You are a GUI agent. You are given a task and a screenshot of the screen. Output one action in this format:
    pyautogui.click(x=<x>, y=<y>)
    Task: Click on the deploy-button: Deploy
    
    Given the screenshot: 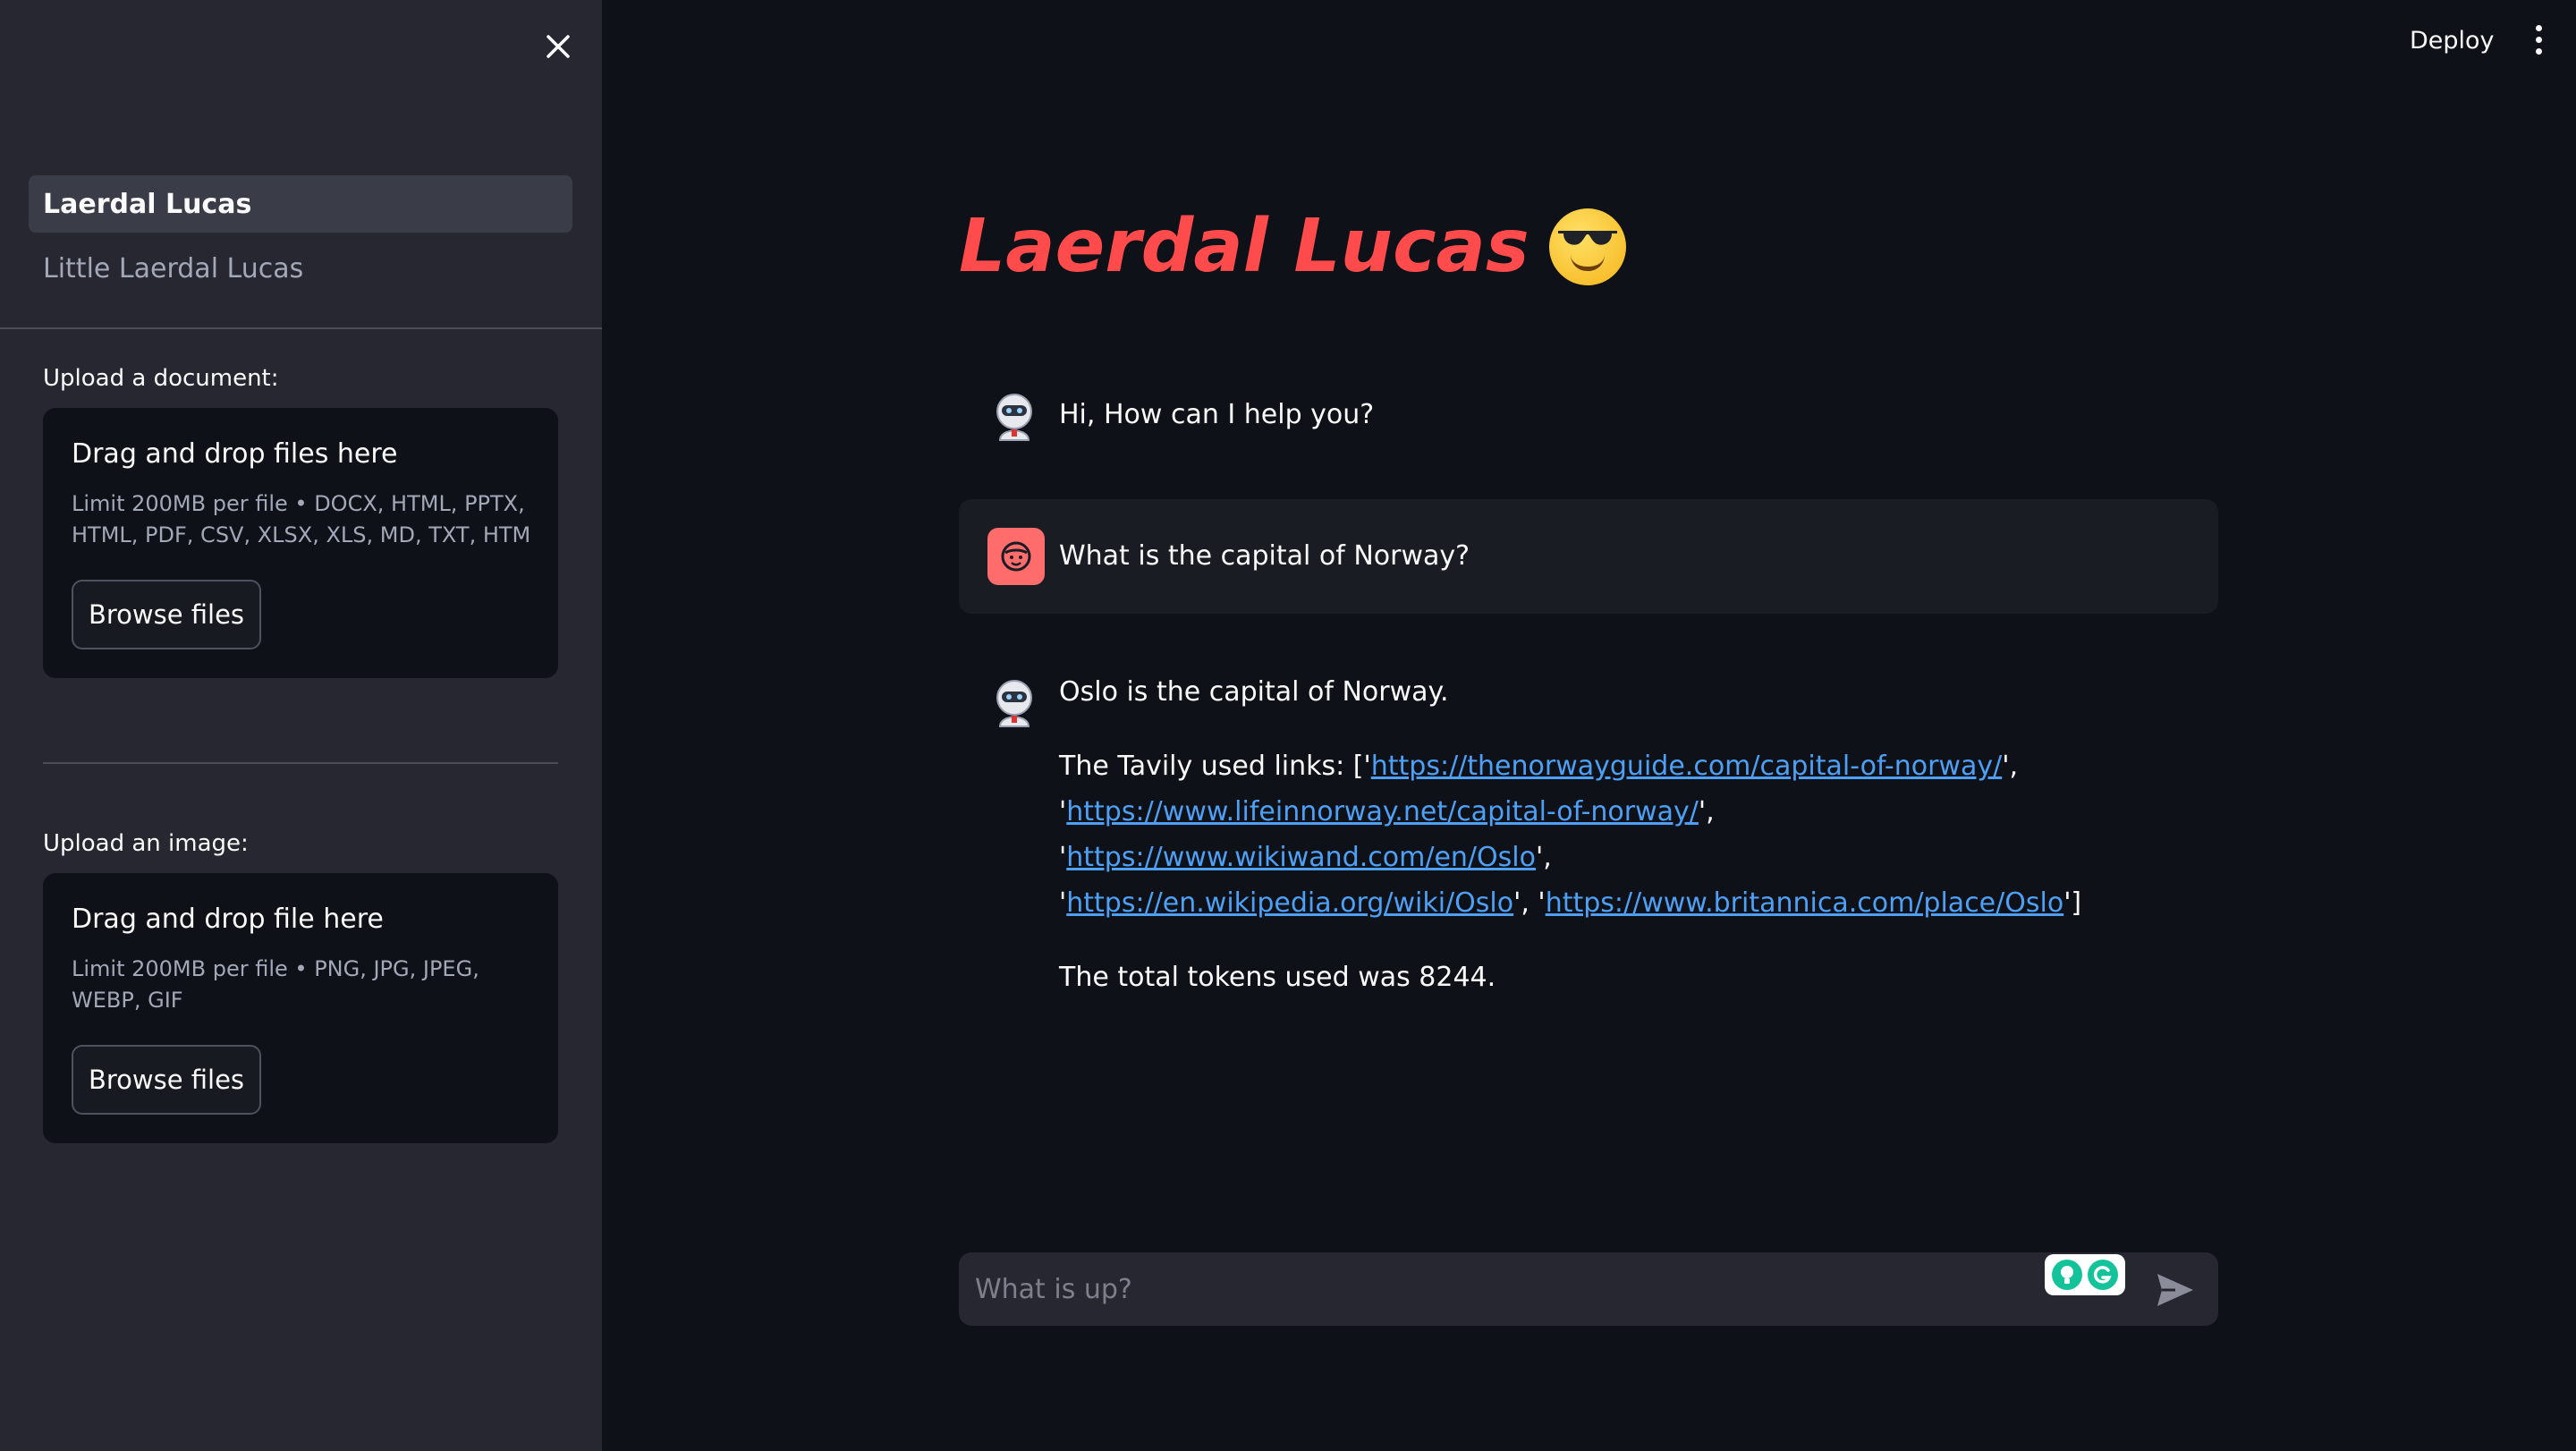 What is the action you would take?
    pyautogui.click(x=2452, y=40)
    